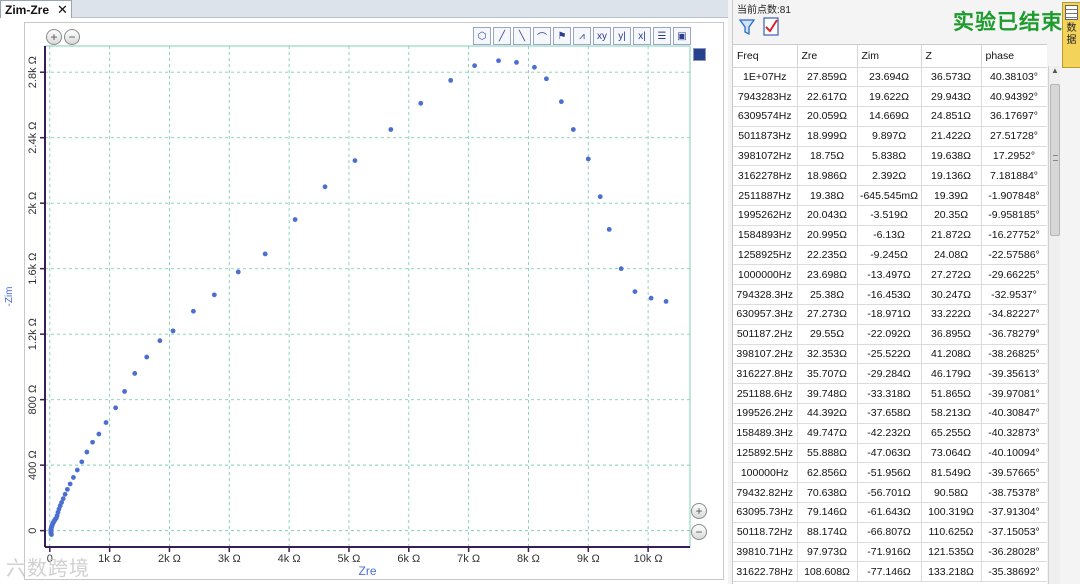 The width and height of the screenshot is (1080, 584). What do you see at coordinates (771, 26) in the screenshot?
I see `checklist-icon` at bounding box center [771, 26].